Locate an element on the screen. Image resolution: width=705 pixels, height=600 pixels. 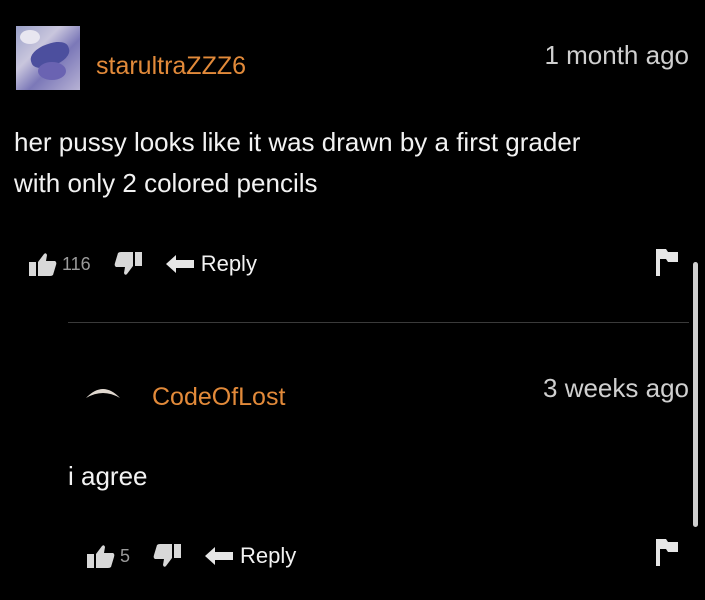
comment-body: i agree is located at coordinates (108, 476).